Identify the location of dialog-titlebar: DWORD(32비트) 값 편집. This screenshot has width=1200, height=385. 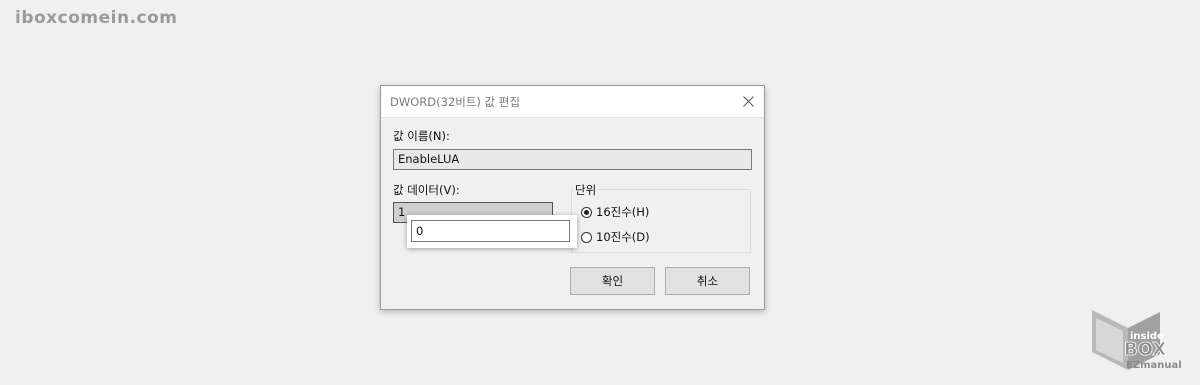
(572, 102).